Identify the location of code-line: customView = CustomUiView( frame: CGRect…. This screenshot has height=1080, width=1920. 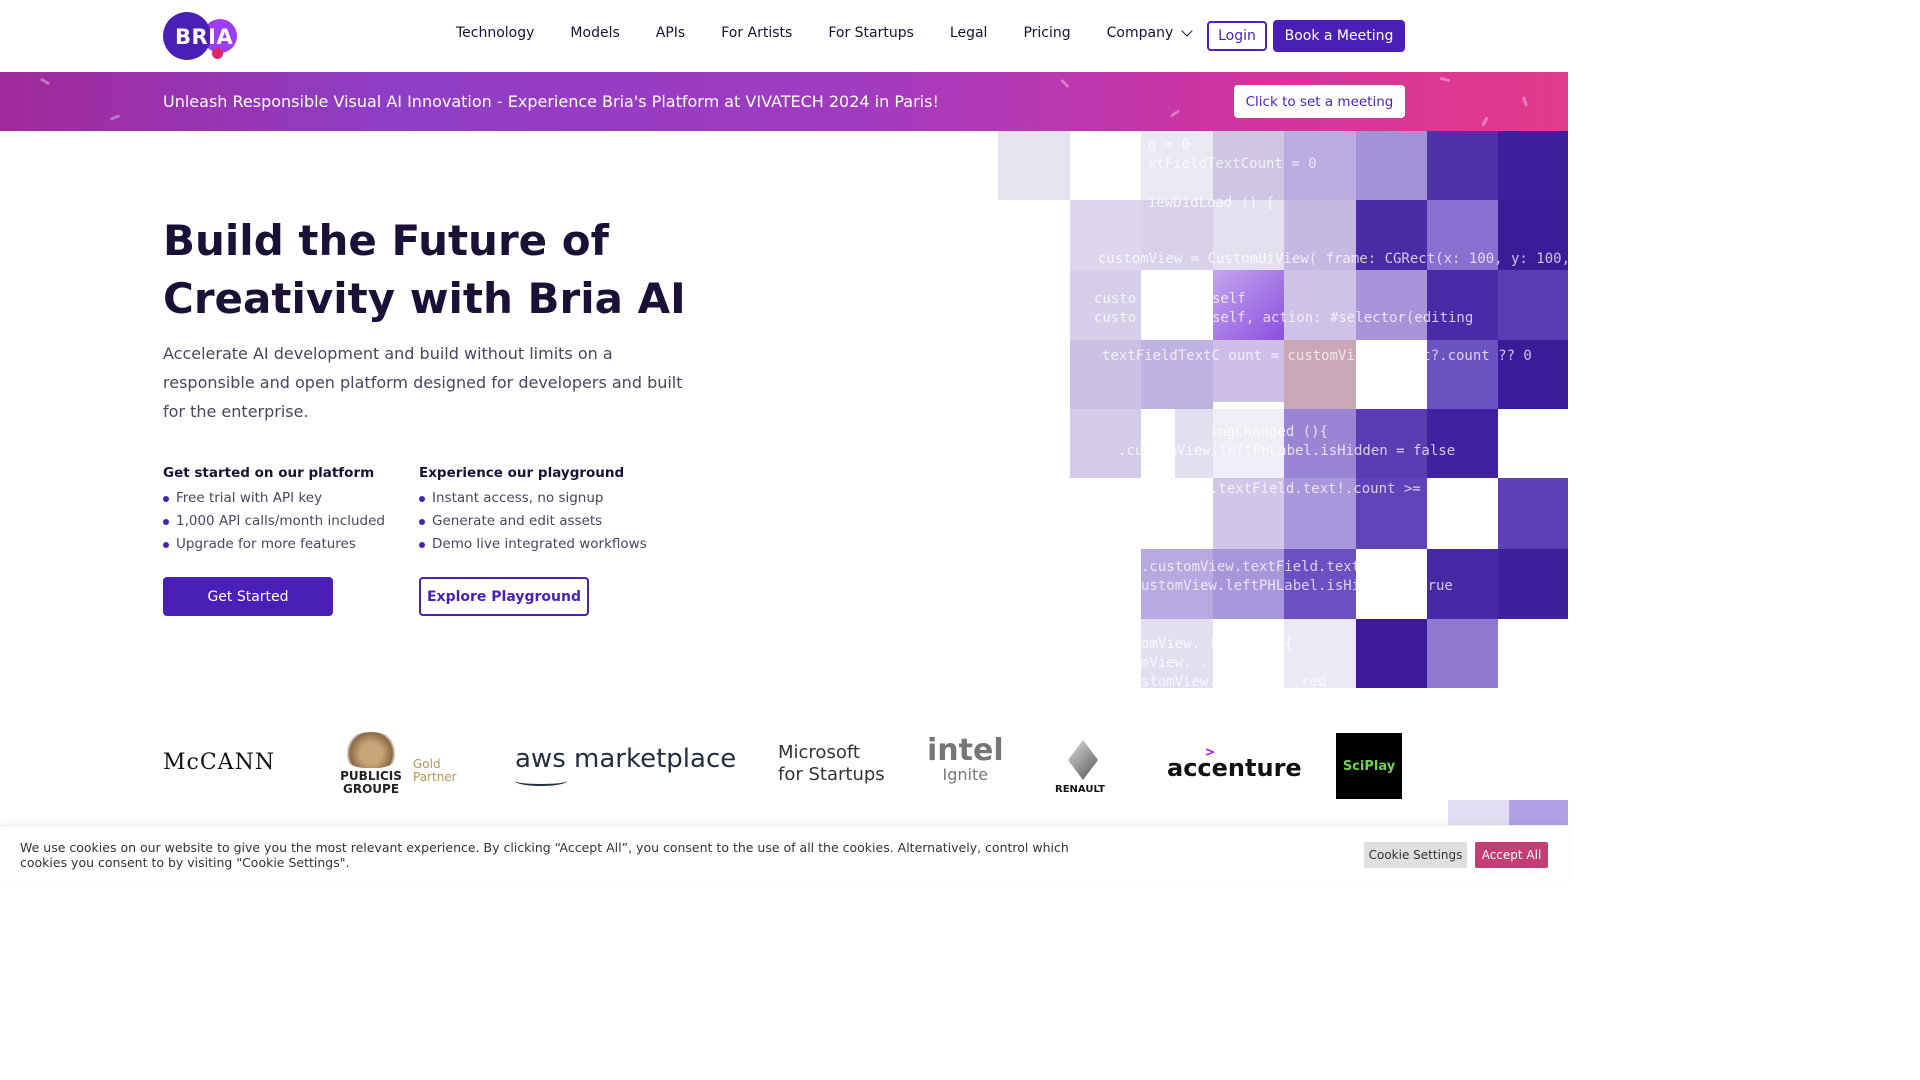
(1333, 259).